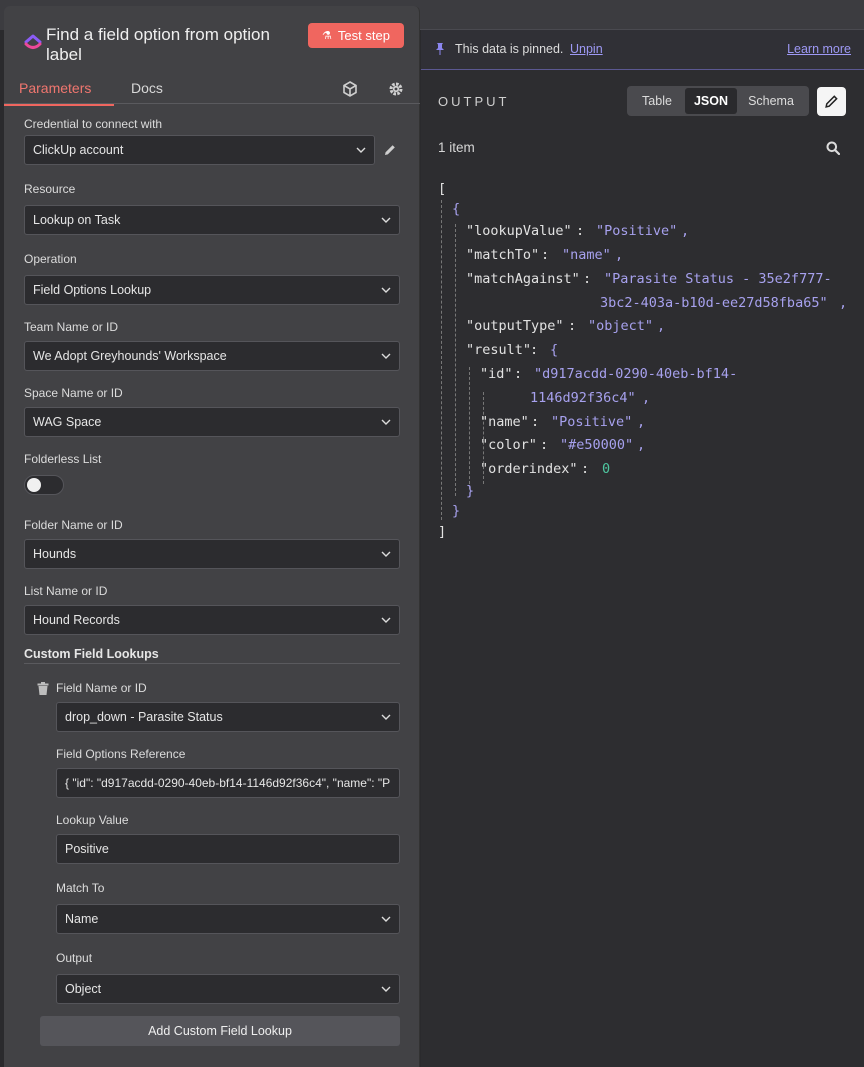  What do you see at coordinates (74, 958) in the screenshot?
I see `output-label: Output` at bounding box center [74, 958].